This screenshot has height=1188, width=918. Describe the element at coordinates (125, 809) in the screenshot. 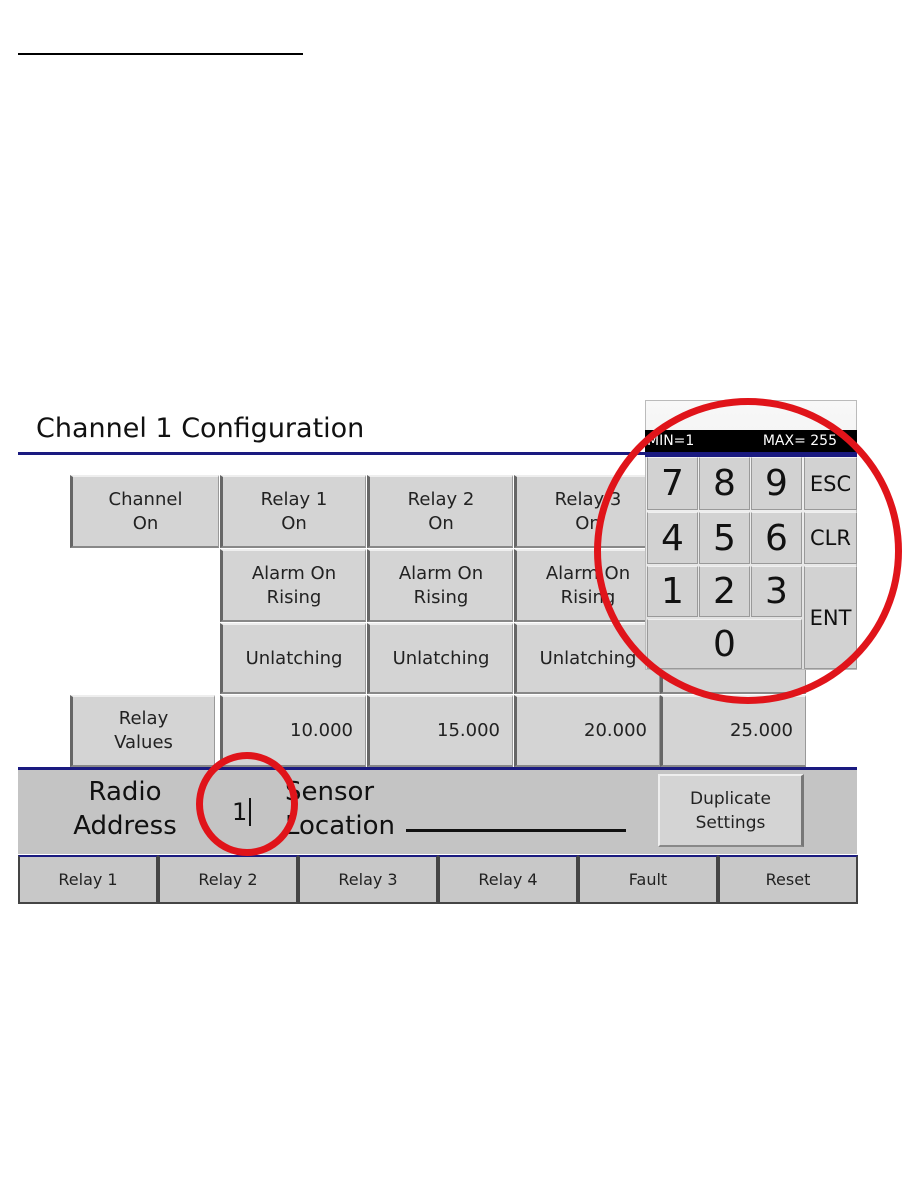

I see `radio-address-label: Radio Address` at that location.